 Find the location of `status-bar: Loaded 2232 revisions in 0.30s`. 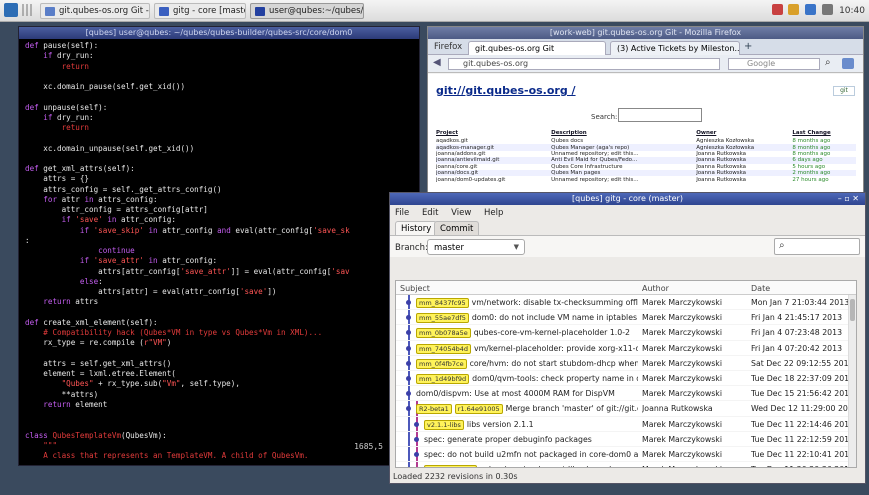

status-bar: Loaded 2232 revisions in 0.30s is located at coordinates (455, 476).